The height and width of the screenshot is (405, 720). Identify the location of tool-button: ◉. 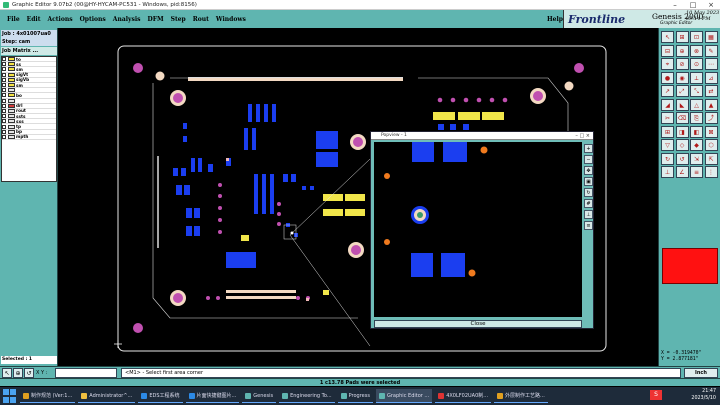
(682, 77).